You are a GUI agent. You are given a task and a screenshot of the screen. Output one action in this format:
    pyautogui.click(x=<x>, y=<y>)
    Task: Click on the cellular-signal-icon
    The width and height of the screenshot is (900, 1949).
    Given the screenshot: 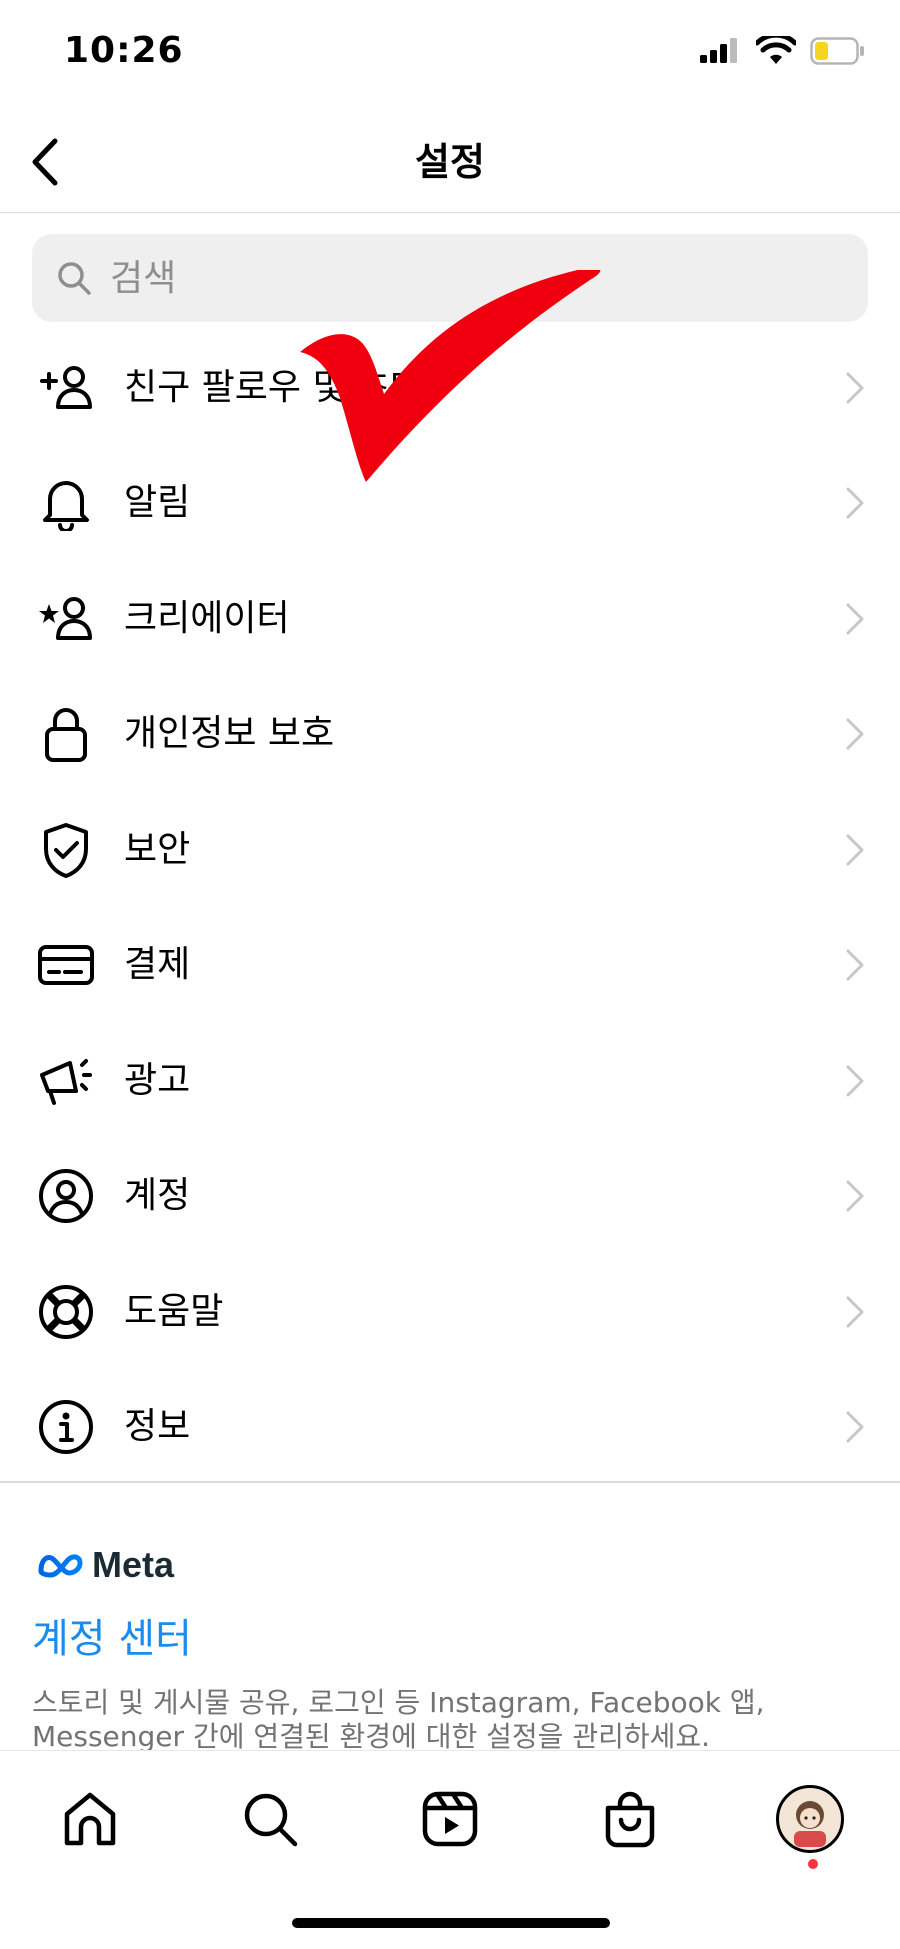 What is the action you would take?
    pyautogui.click(x=718, y=50)
    